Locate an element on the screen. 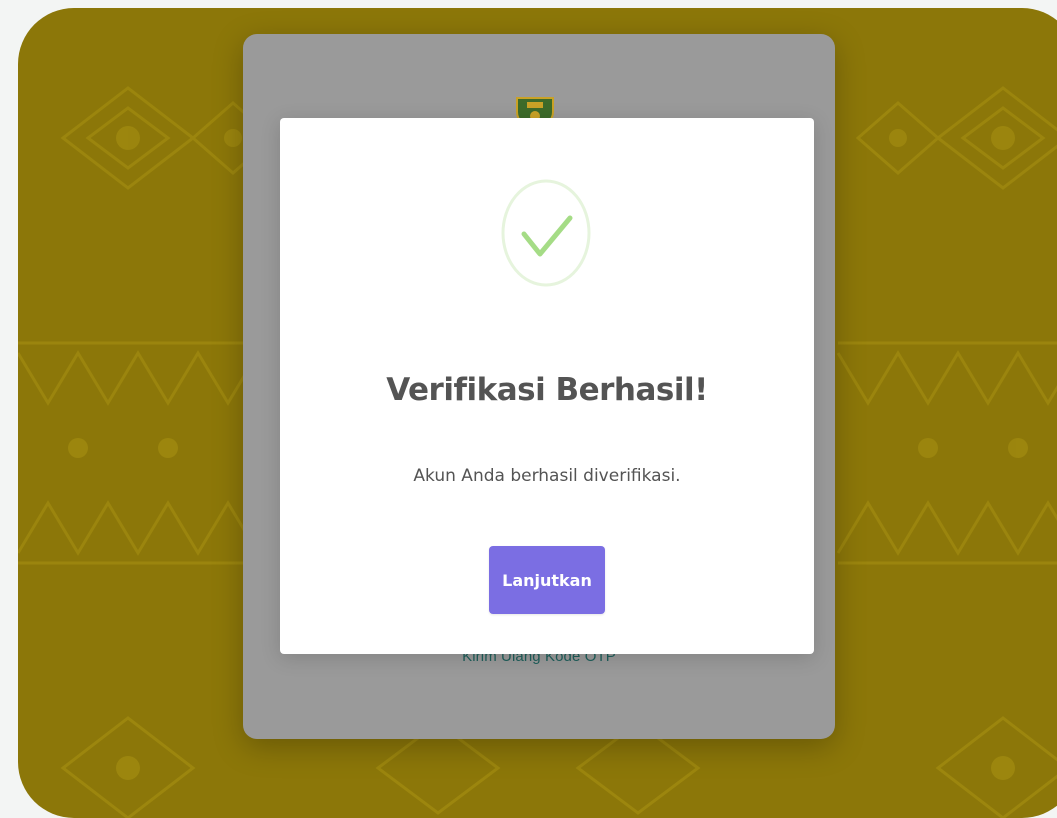 Image resolution: width=1057 pixels, height=818 pixels. continue-button: Lanjutkan is located at coordinates (547, 580).